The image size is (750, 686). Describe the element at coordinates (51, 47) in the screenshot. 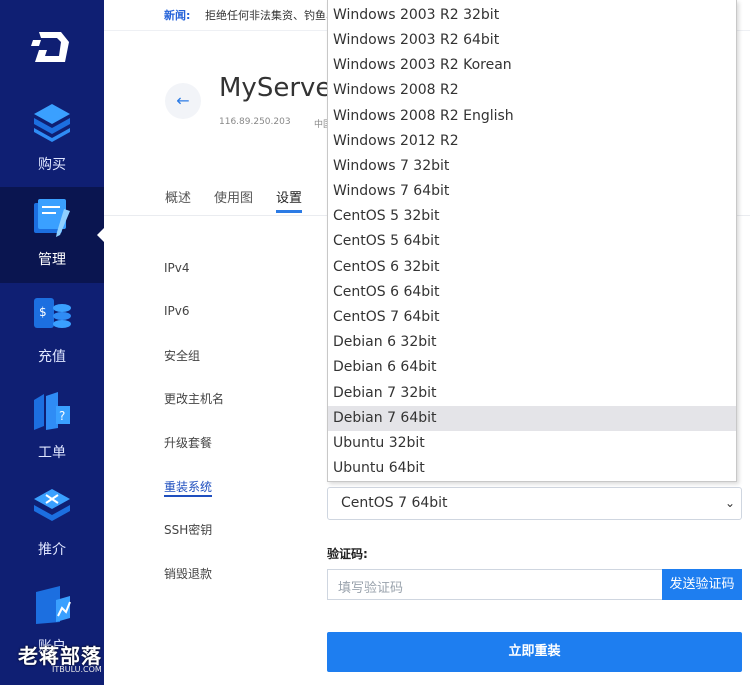

I see `logo-icon` at that location.